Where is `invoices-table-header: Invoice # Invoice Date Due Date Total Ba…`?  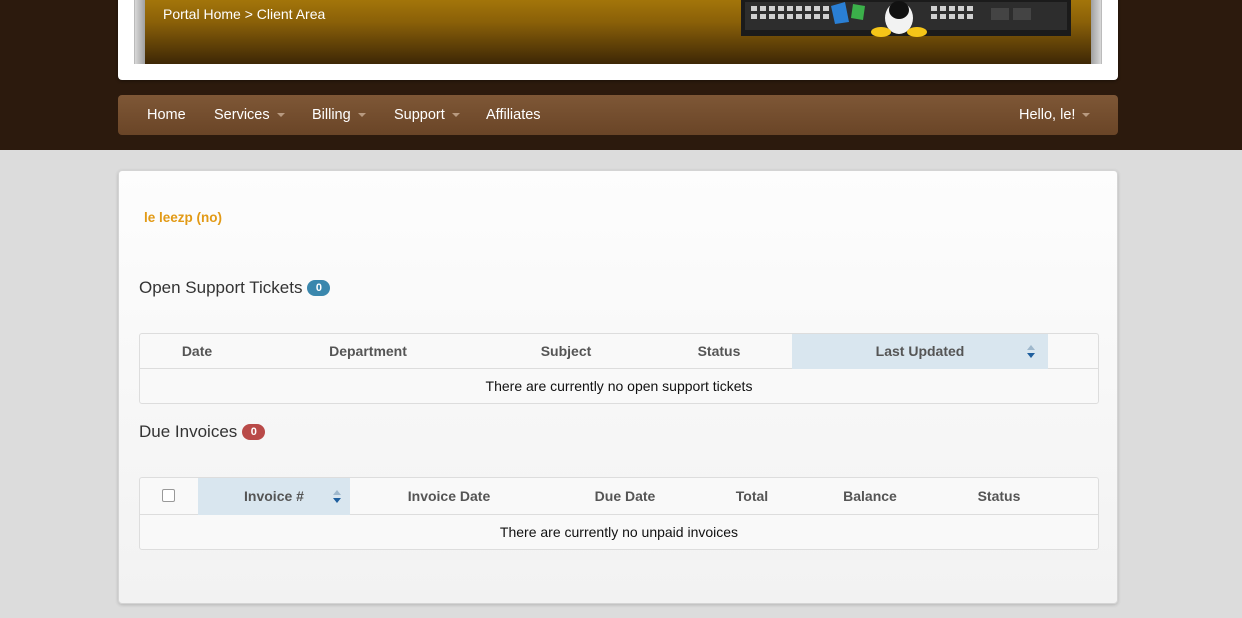
invoices-table-header: Invoice # Invoice Date Due Date Total Ba… is located at coordinates (619, 496).